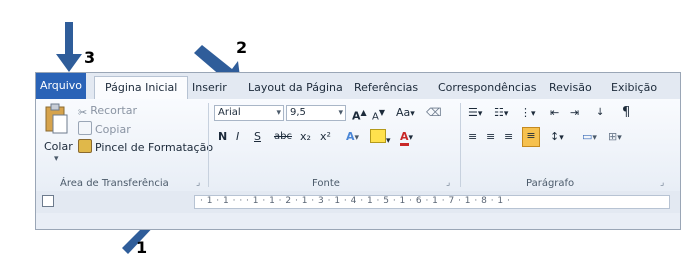 This screenshot has width=691, height=260. Describe the element at coordinates (142, 247) in the screenshot. I see `annotation-number-1: 1` at that location.